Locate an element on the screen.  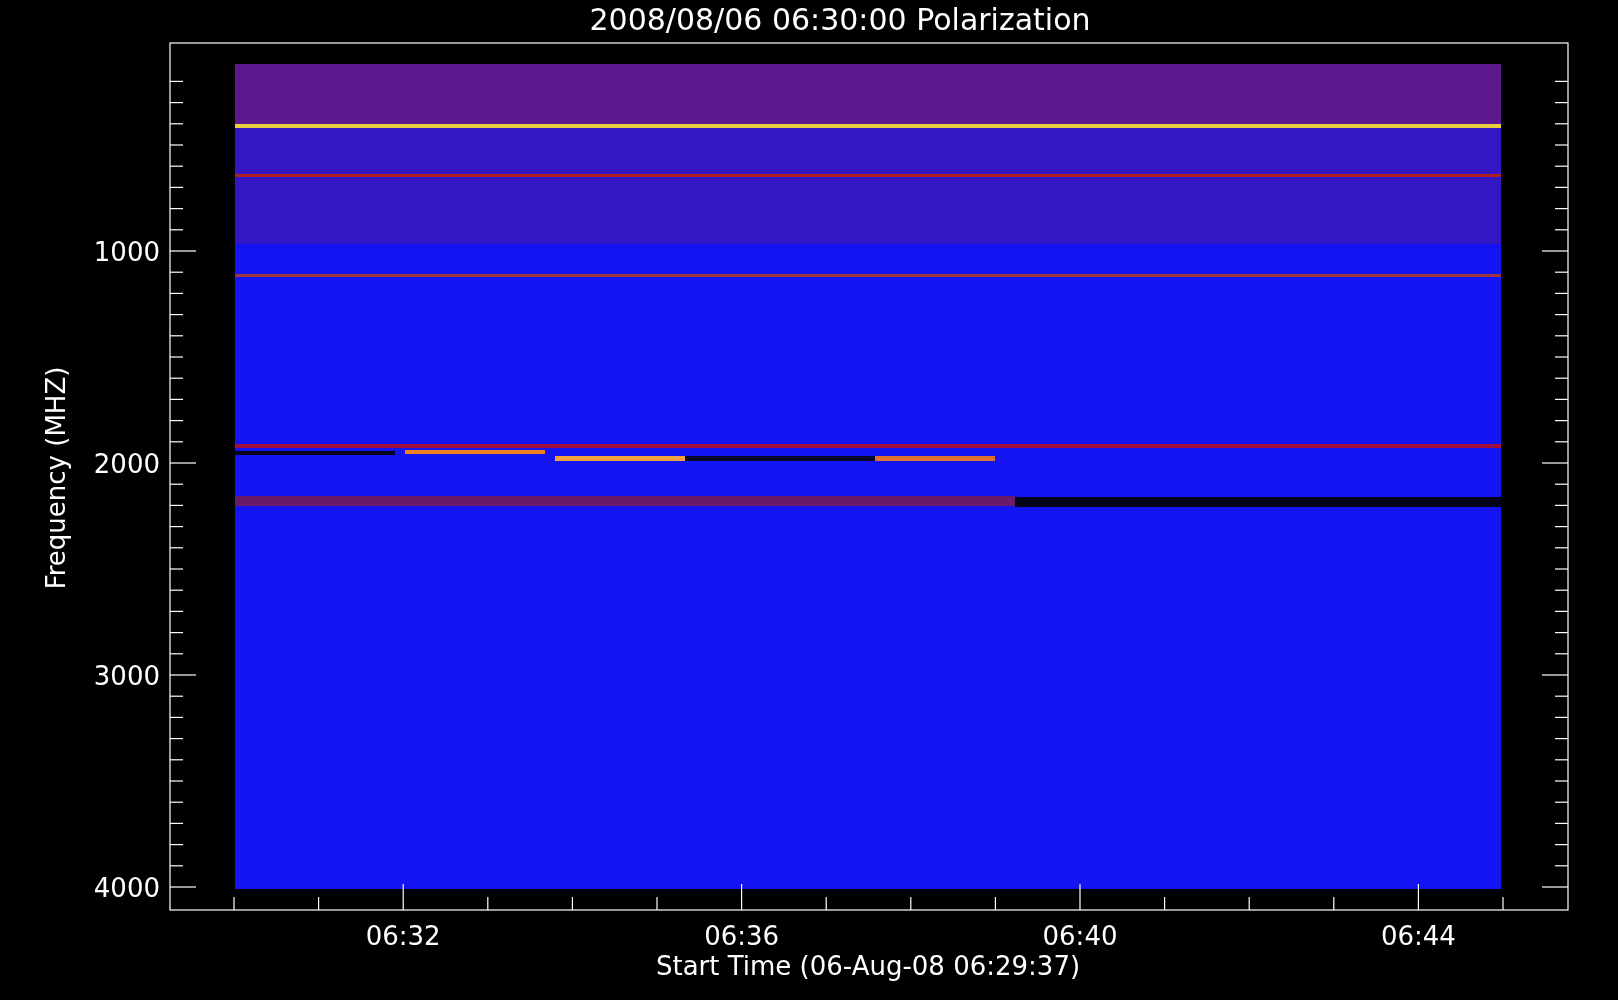
y-tick-label: 1000 is located at coordinates (126, 252).